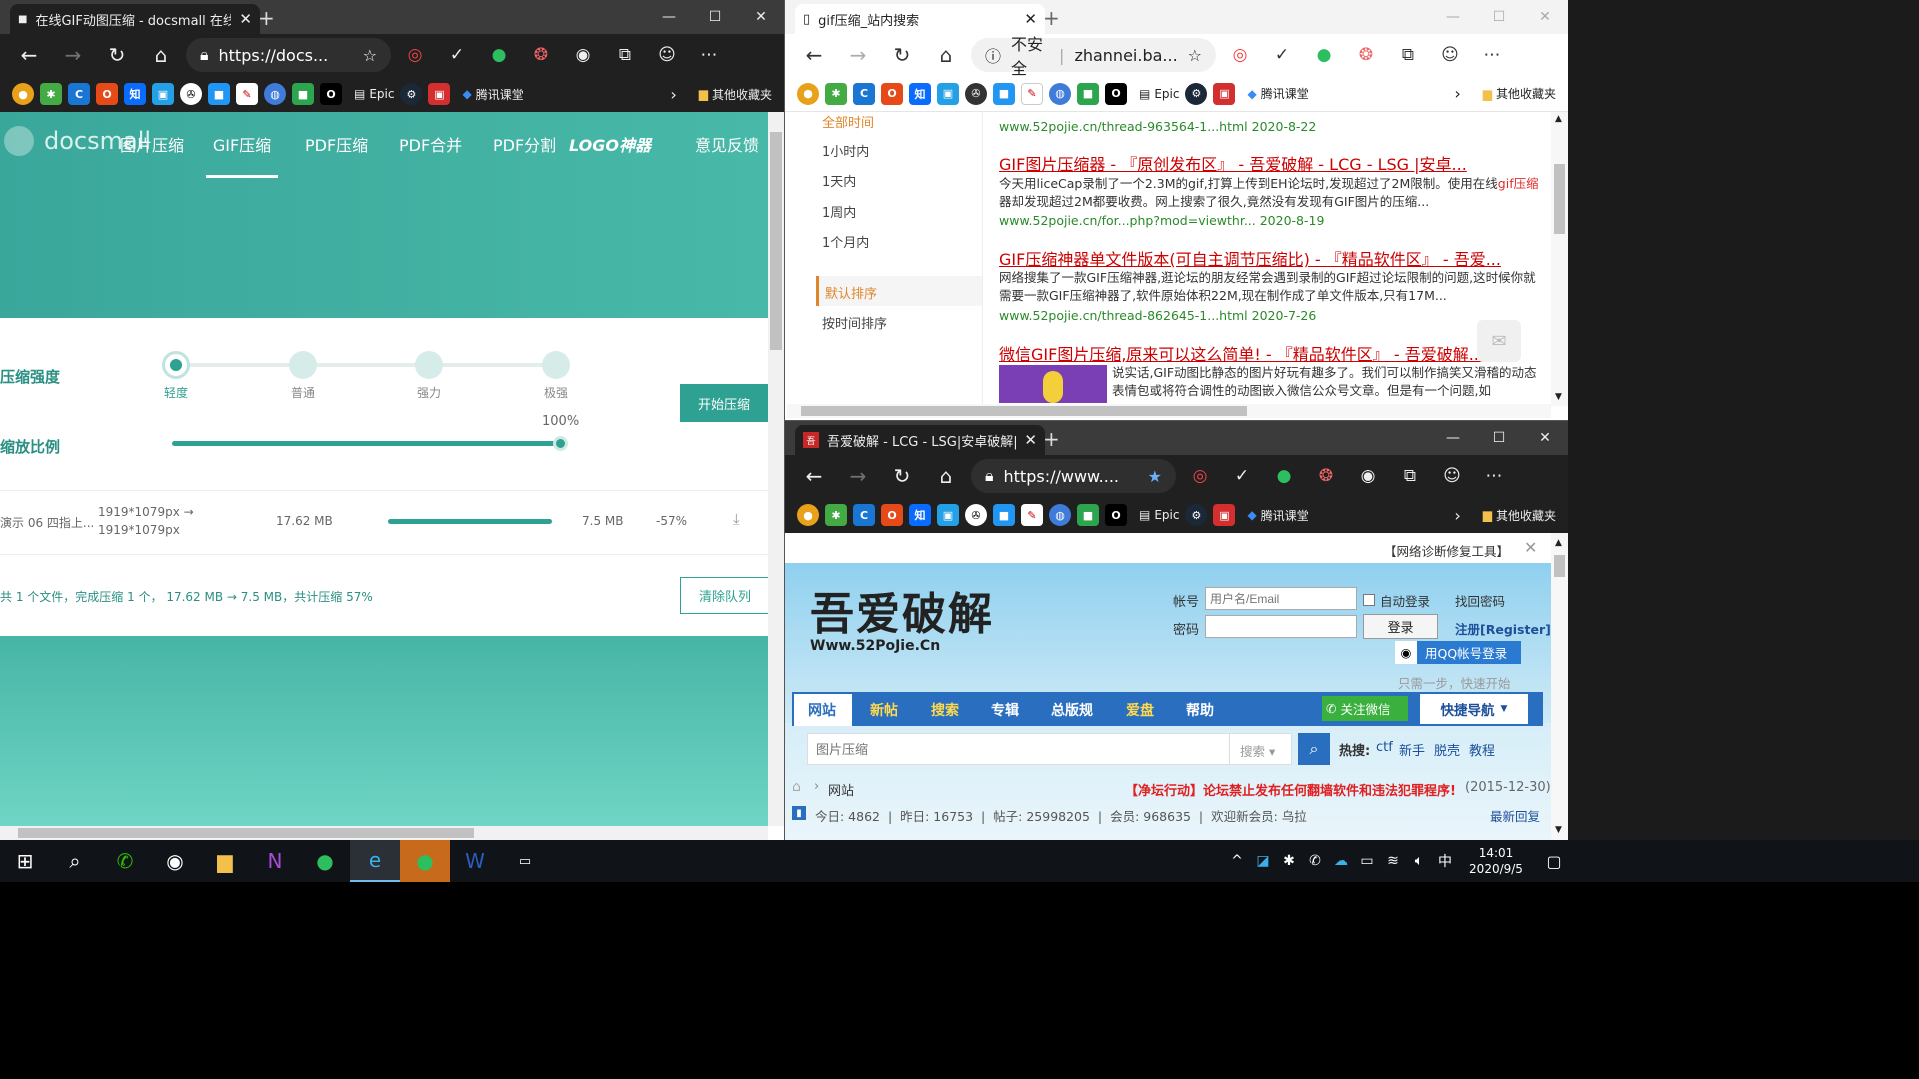 The width and height of the screenshot is (1919, 1079). I want to click on refresh-icon: ↻, so click(117, 55).